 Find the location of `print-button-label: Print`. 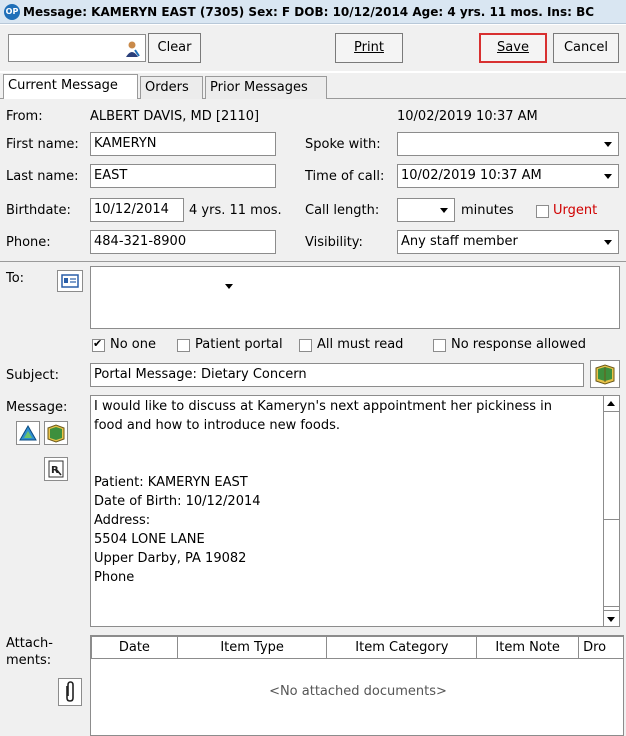

print-button-label: Print is located at coordinates (369, 47).